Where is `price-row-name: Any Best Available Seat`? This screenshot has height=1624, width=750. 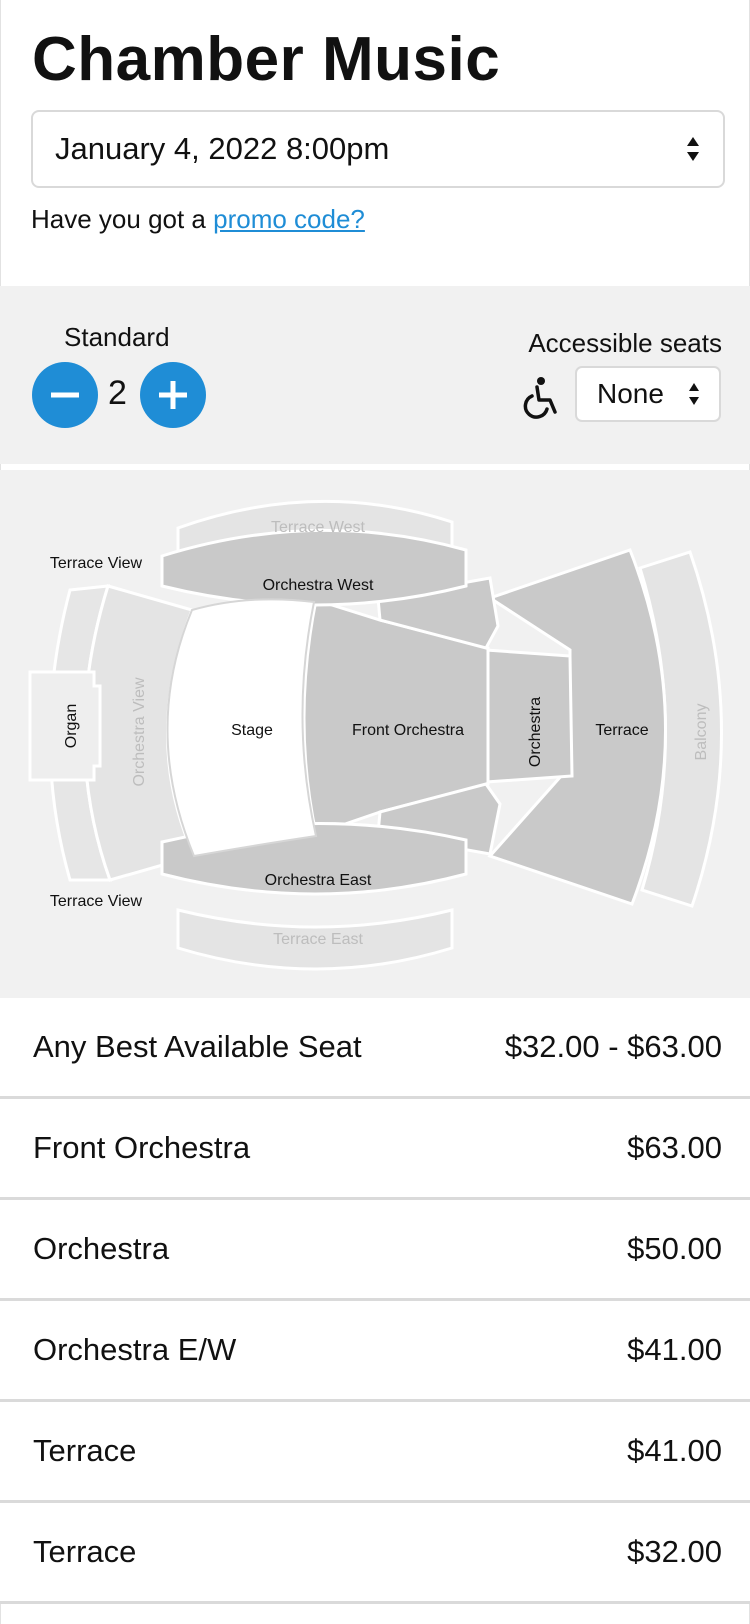 price-row-name: Any Best Available Seat is located at coordinates (197, 1046).